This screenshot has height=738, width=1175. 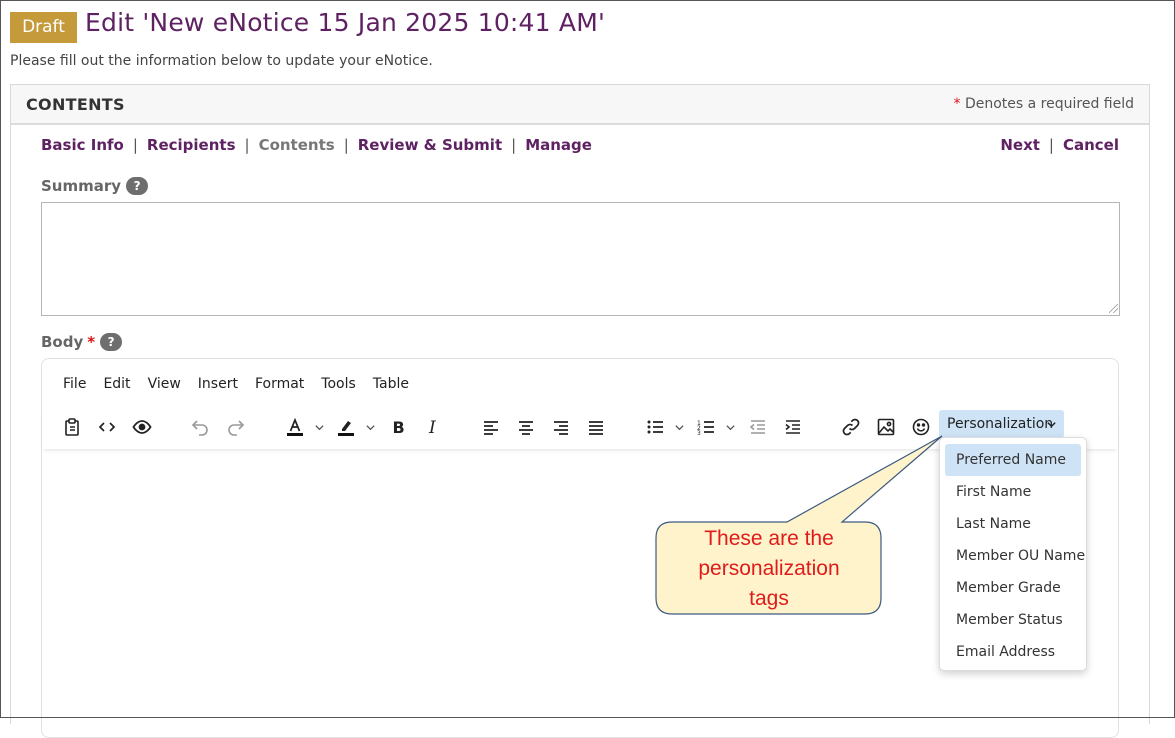 What do you see at coordinates (1013, 524) in the screenshot?
I see `menu-item-last-name: Last Name` at bounding box center [1013, 524].